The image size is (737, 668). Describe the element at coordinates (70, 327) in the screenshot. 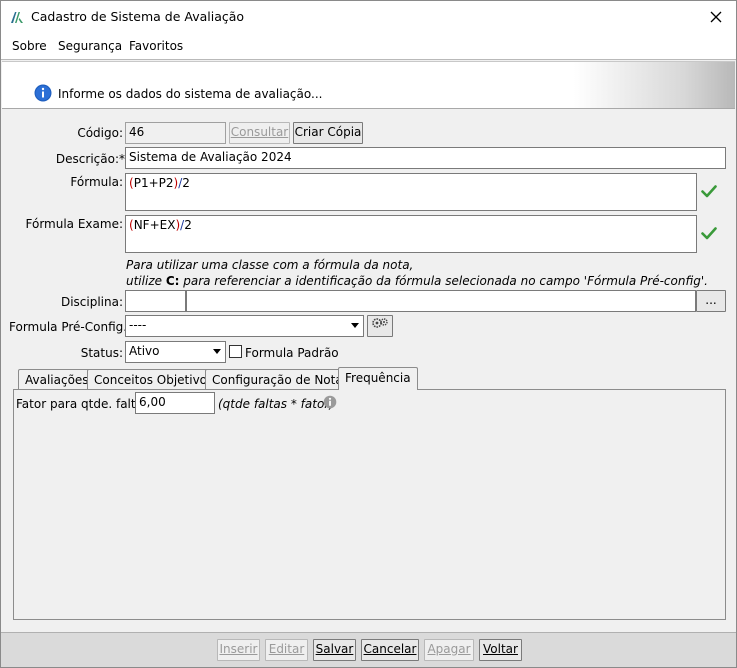

I see `preconfig-label: Formula Pré-Config.:` at that location.